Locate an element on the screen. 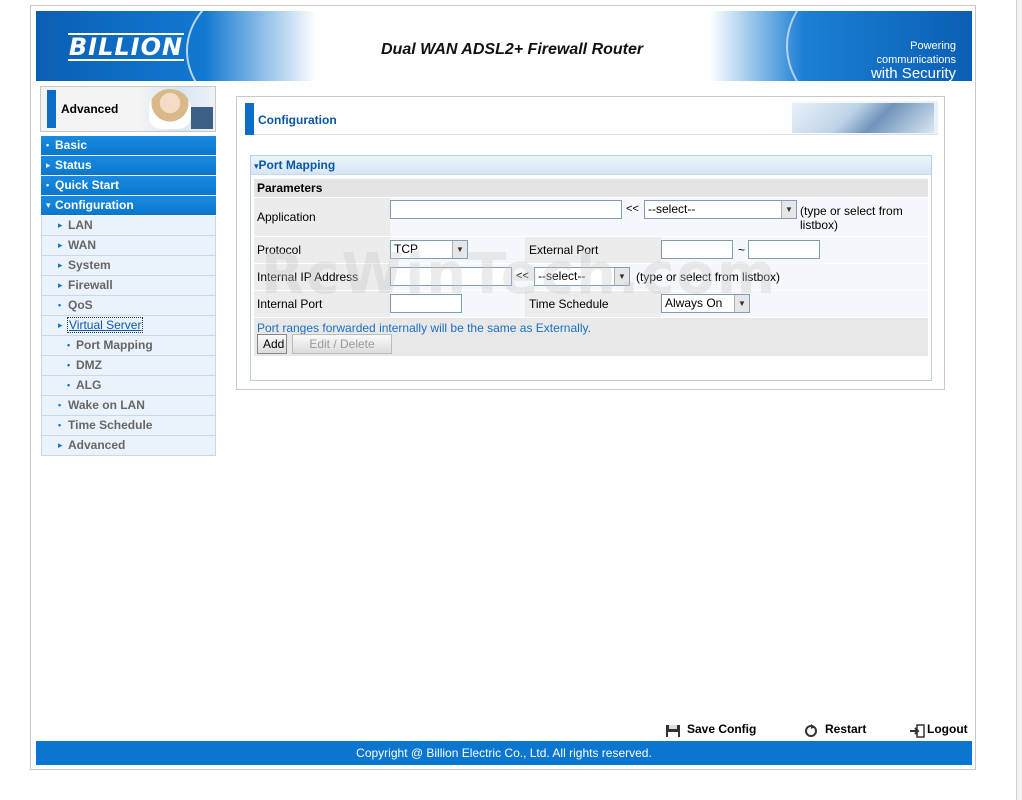 The height and width of the screenshot is (800, 1022). add-button: Add is located at coordinates (272, 344).